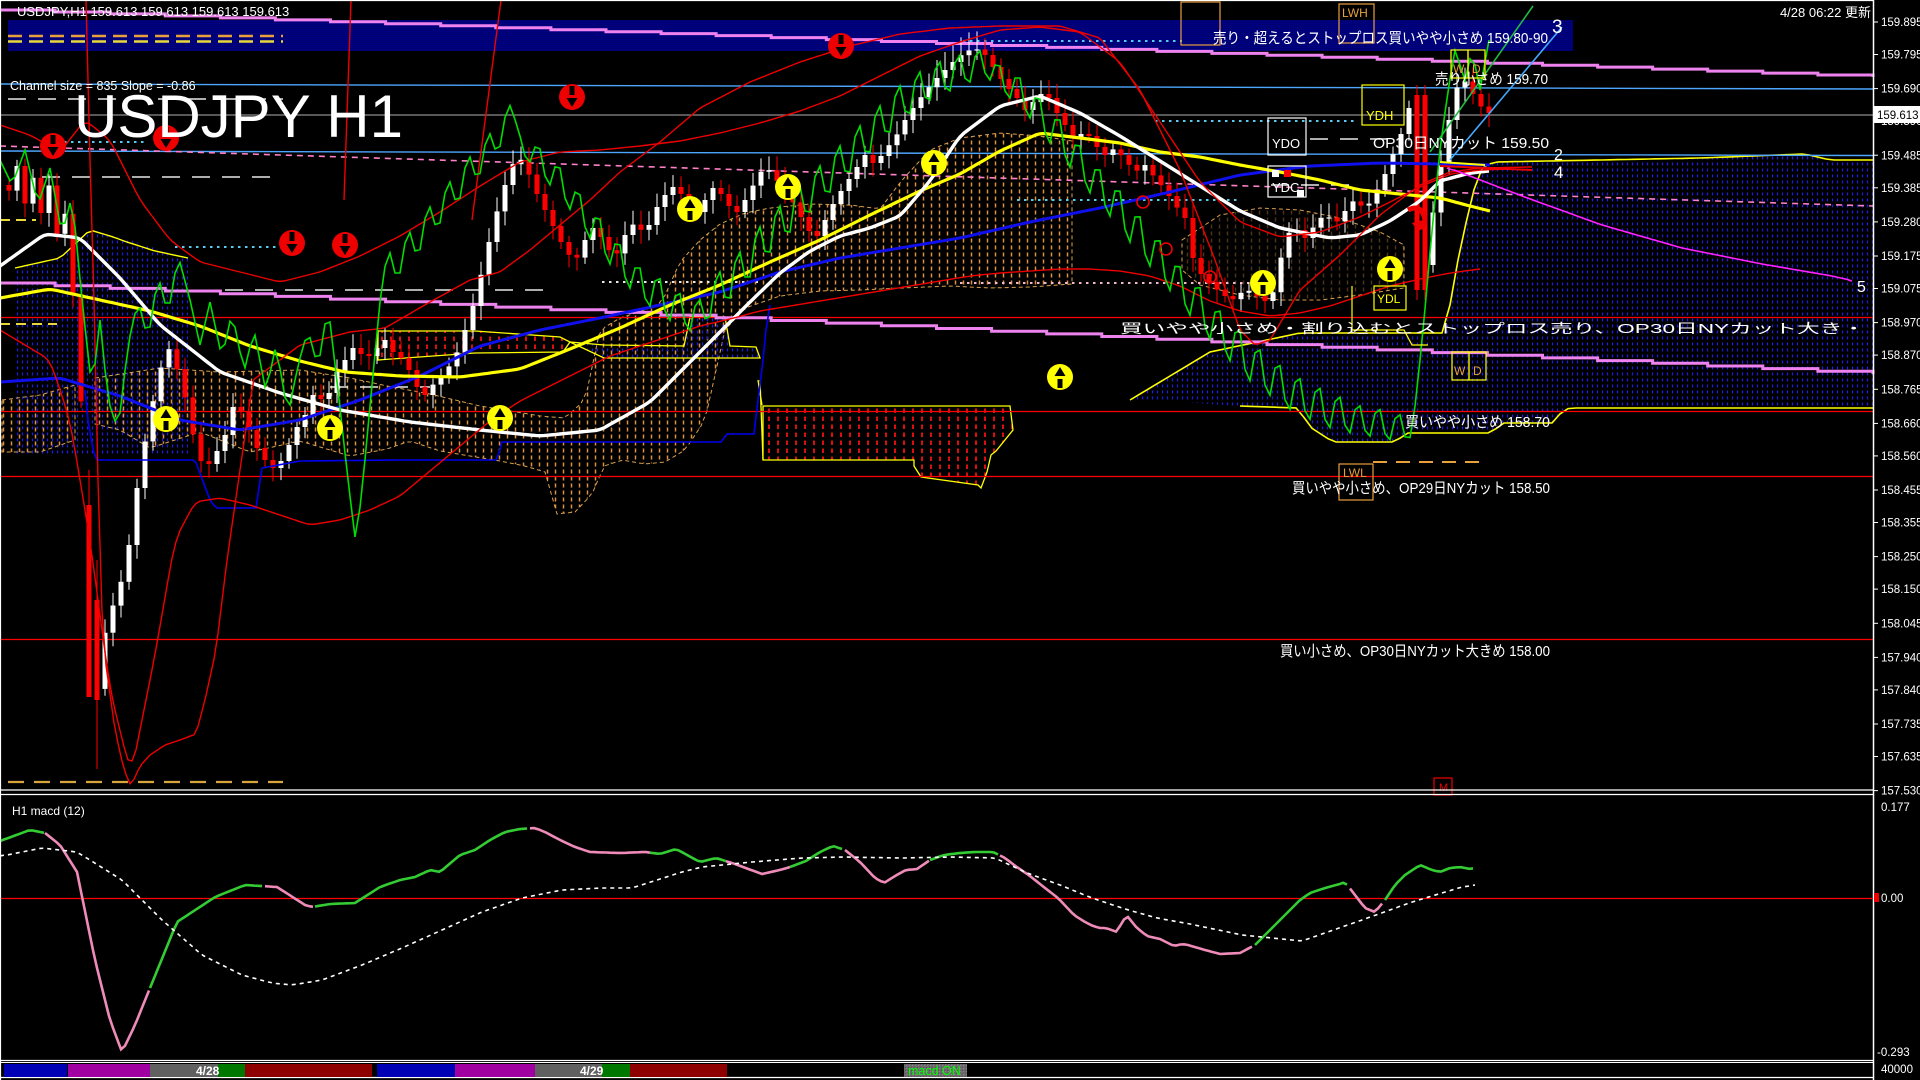 Image resolution: width=1920 pixels, height=1080 pixels. What do you see at coordinates (1900, 524) in the screenshot?
I see `svg-text: 158.355` at bounding box center [1900, 524].